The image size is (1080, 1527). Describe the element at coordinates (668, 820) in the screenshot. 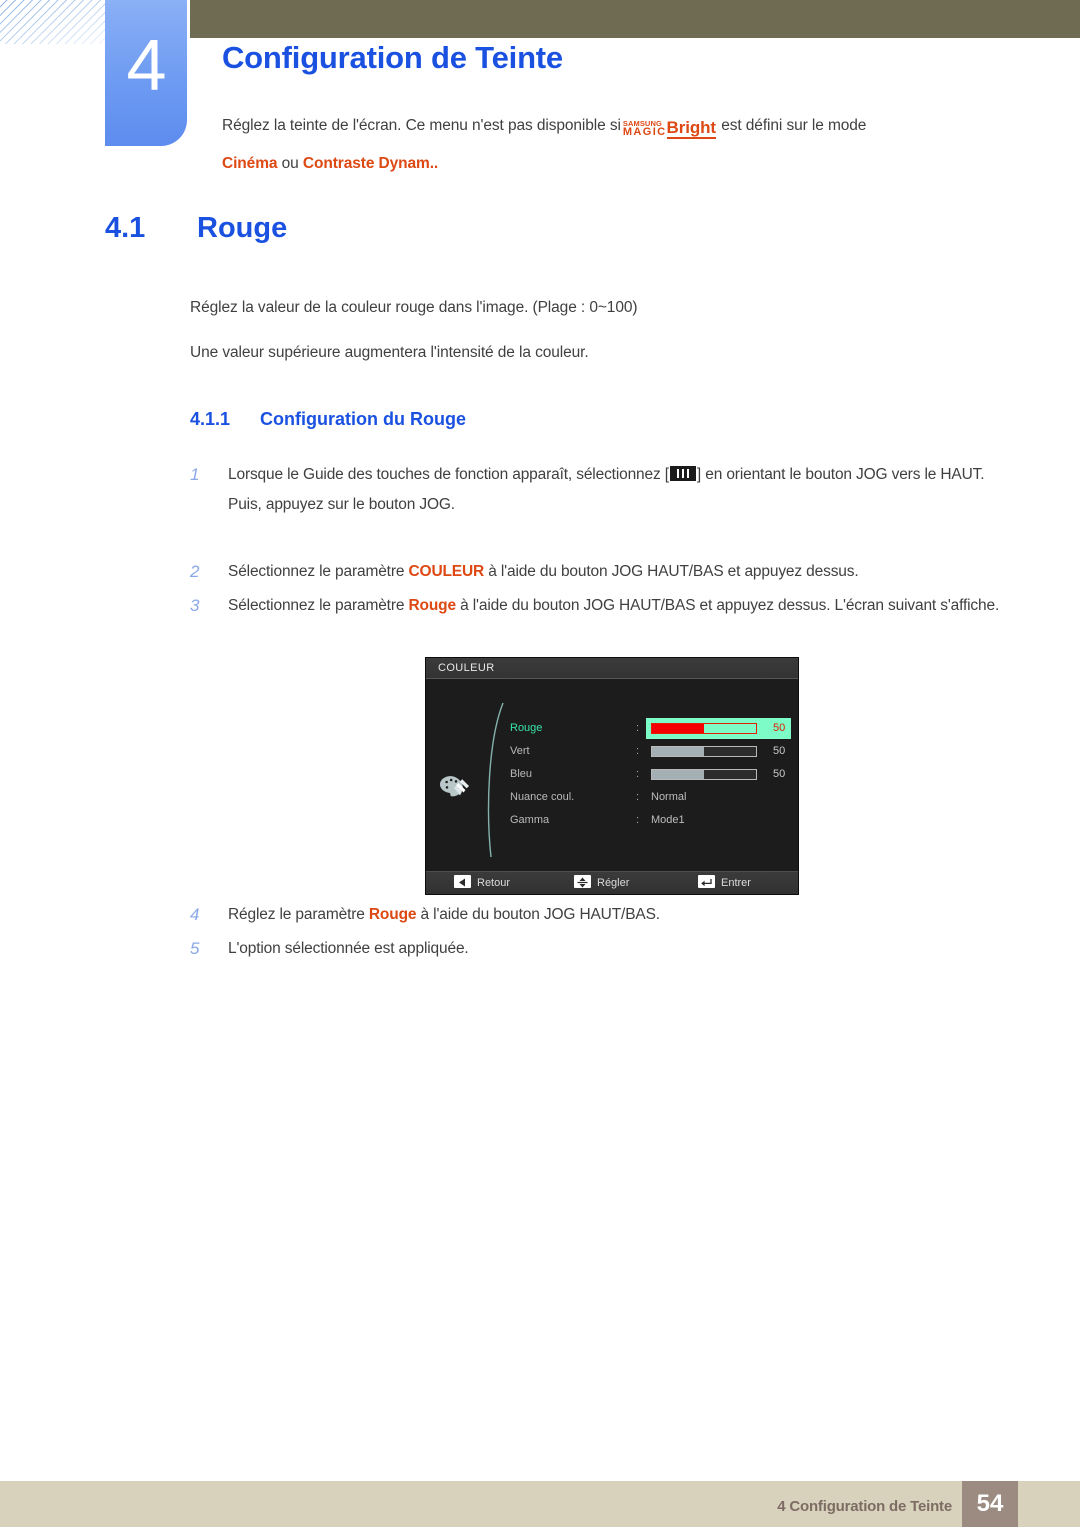

I see `osd-row-value: Mode1` at that location.